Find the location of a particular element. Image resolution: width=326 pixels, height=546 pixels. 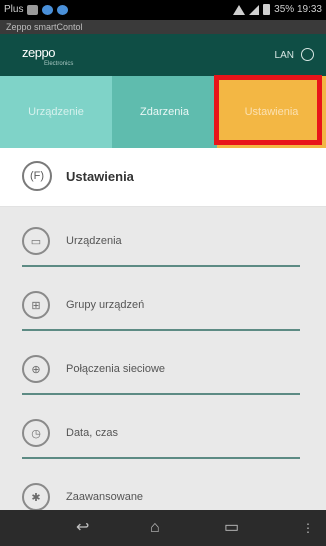

sync-icon is located at coordinates (48, 9).